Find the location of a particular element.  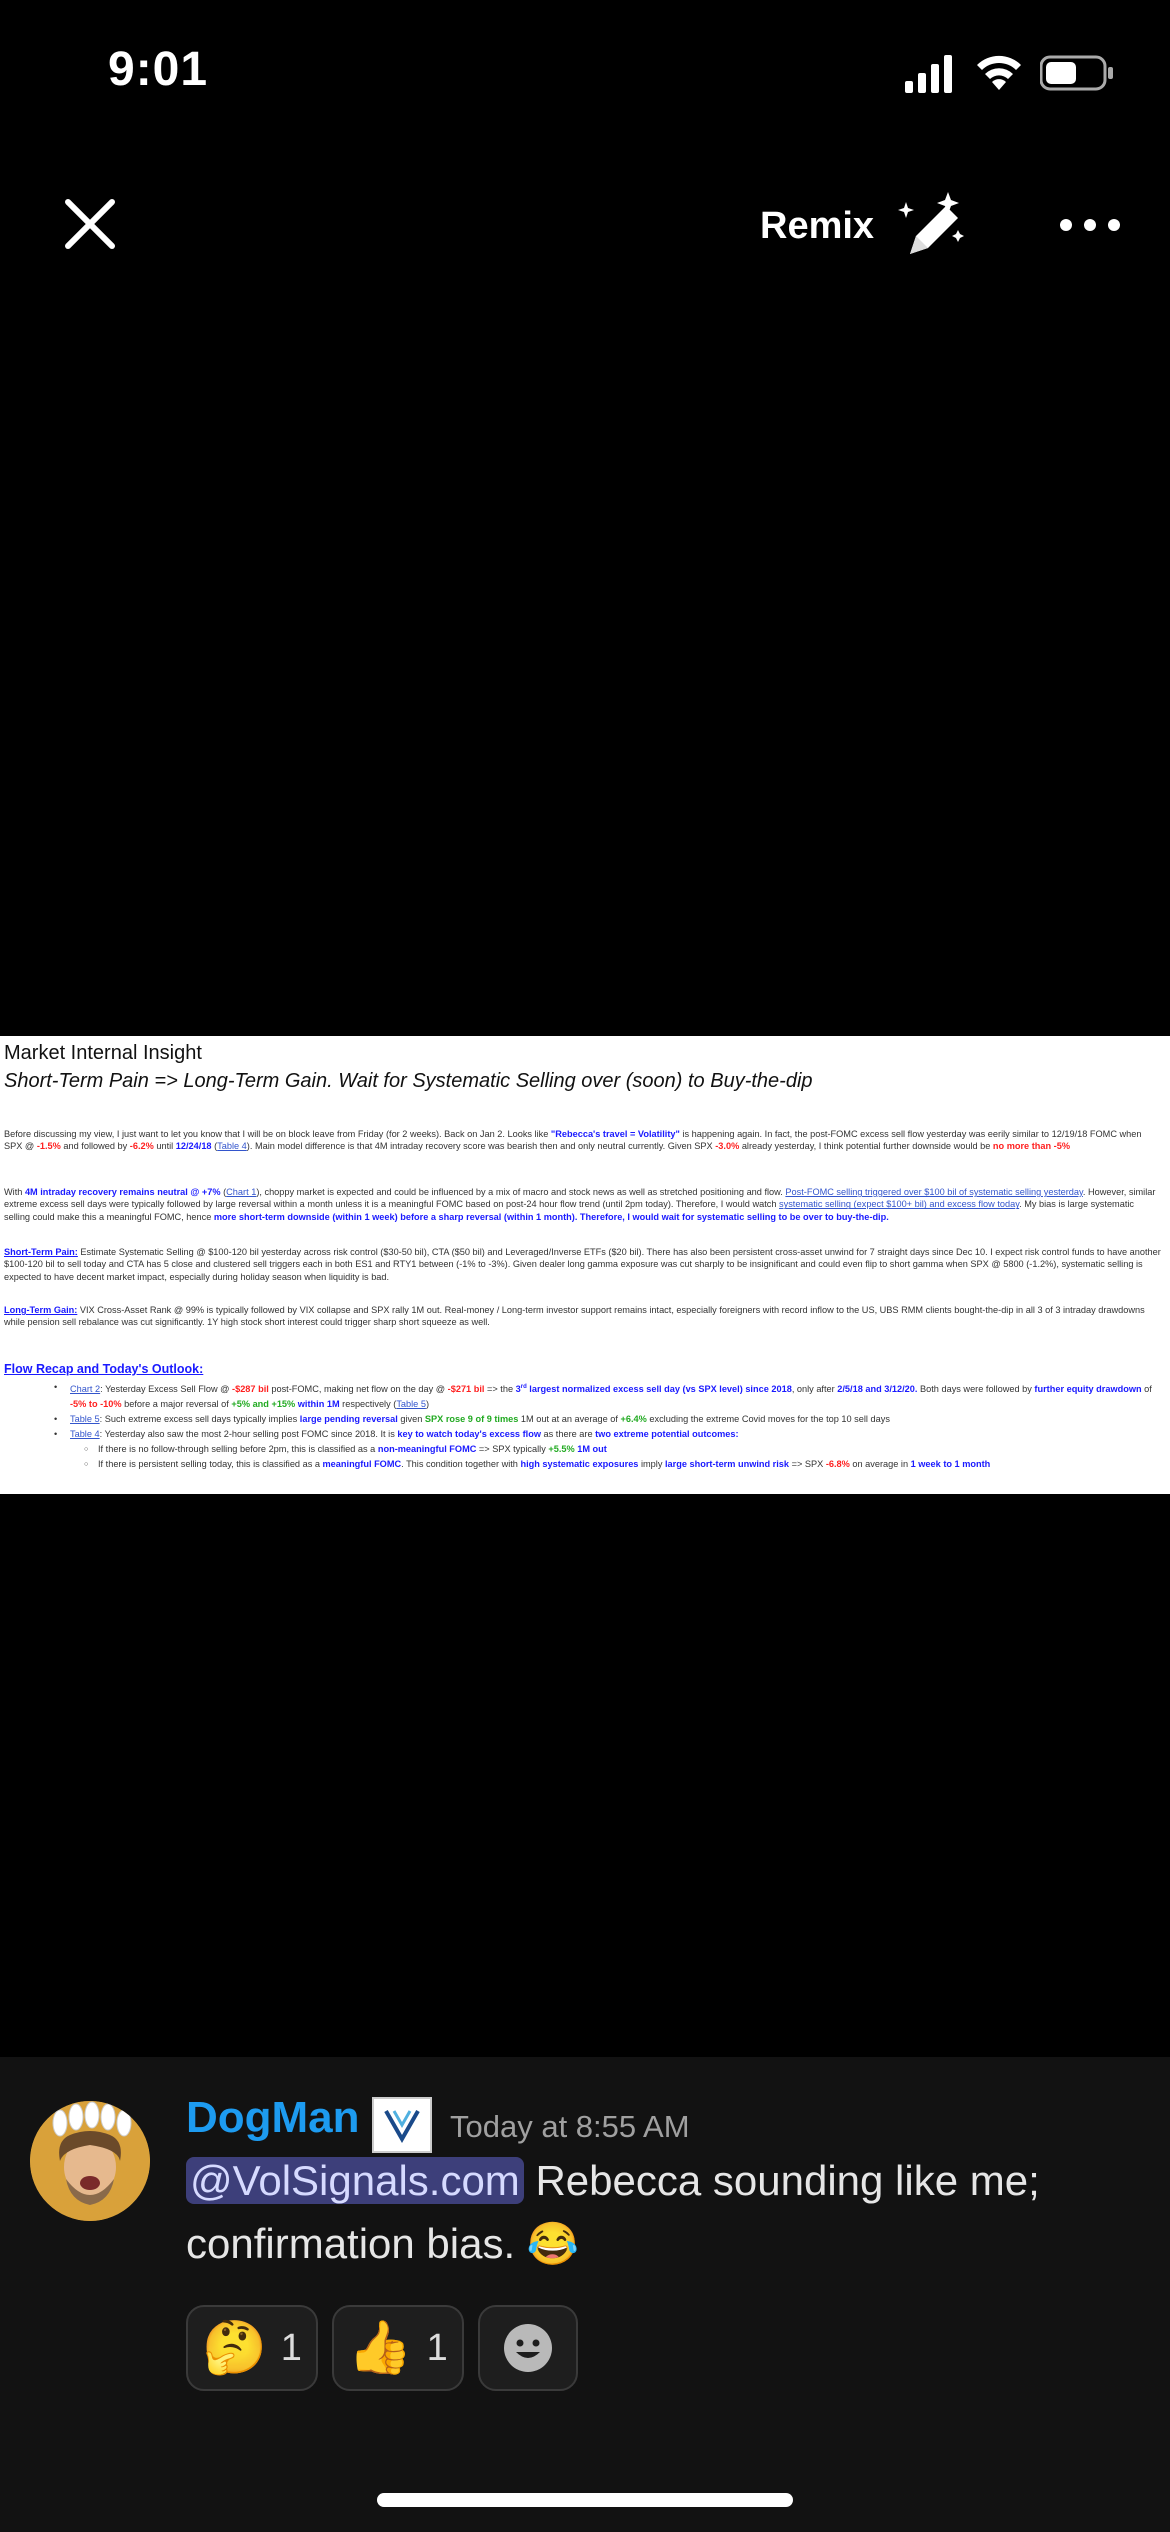

avatar-image is located at coordinates (90, 2161).